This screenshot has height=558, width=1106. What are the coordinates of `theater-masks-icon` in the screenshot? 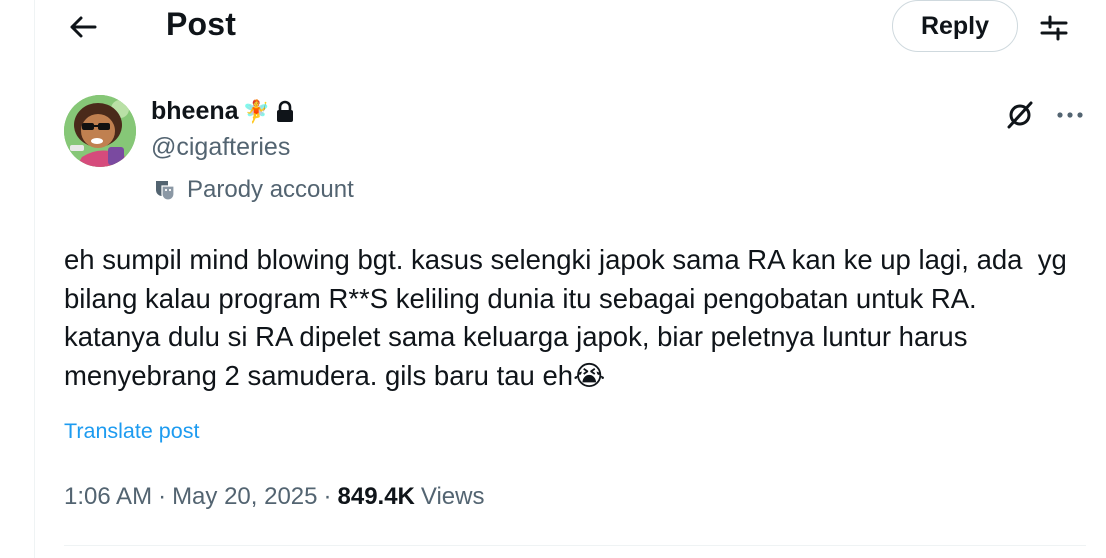 It's located at (165, 191).